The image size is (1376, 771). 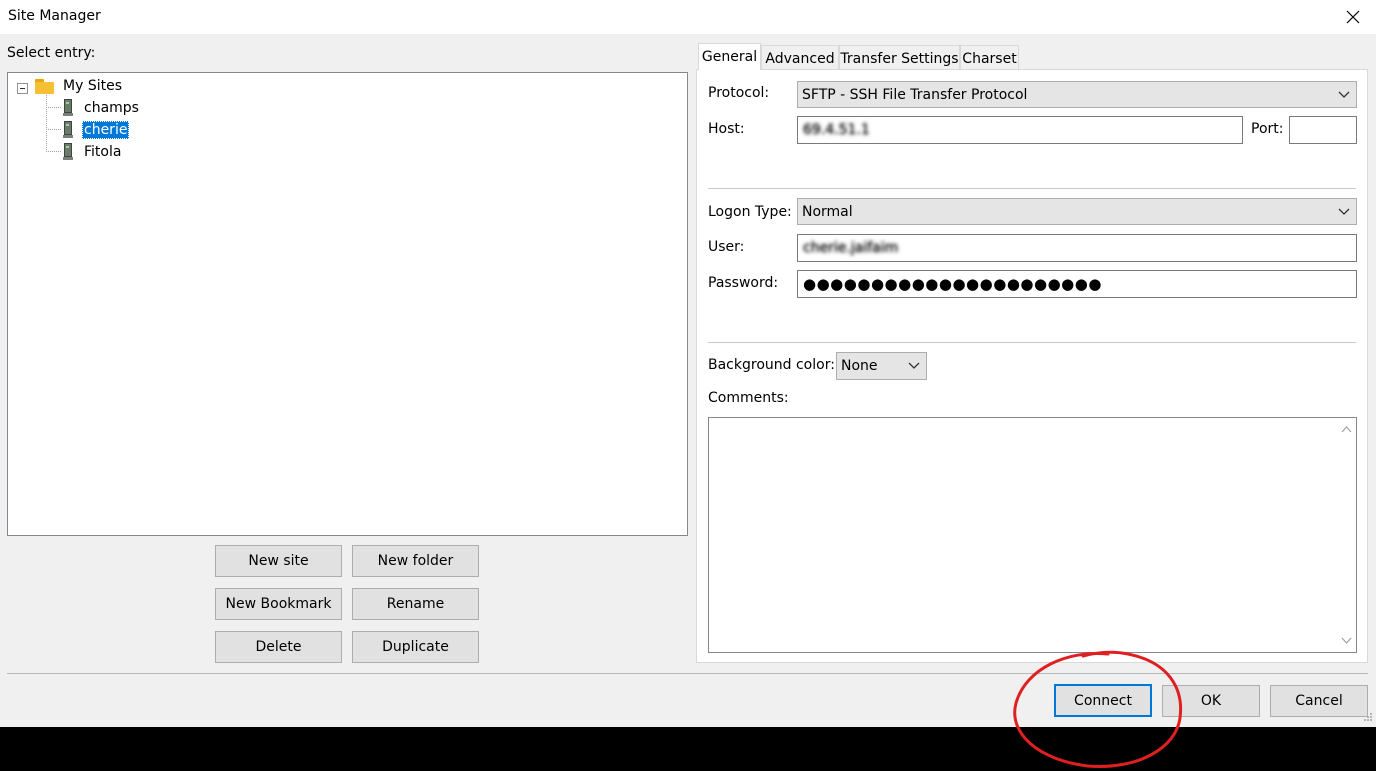 I want to click on tab-advanced: Advanced, so click(x=800, y=58).